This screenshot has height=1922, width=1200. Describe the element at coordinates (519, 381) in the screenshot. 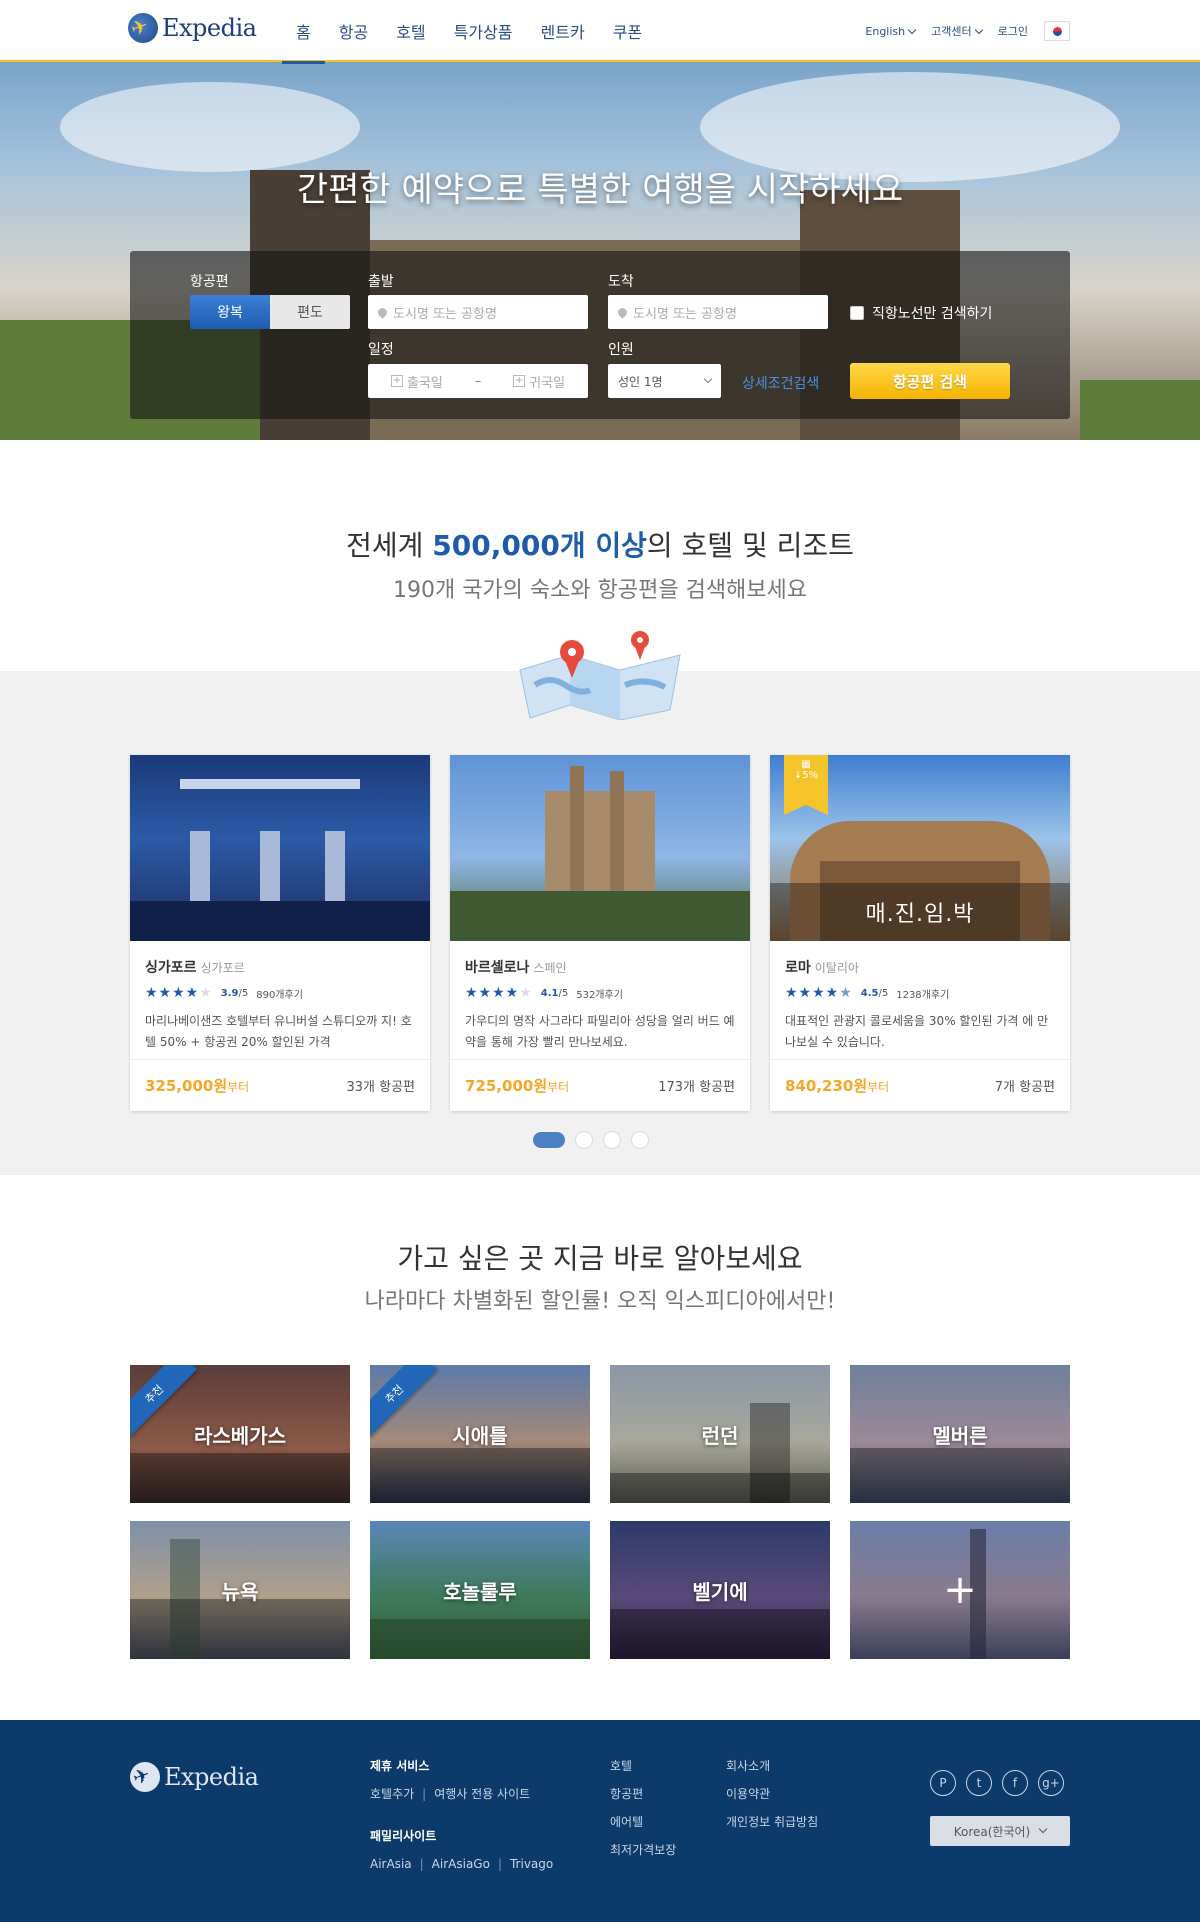

I see `calendar-plus-icon: +` at that location.